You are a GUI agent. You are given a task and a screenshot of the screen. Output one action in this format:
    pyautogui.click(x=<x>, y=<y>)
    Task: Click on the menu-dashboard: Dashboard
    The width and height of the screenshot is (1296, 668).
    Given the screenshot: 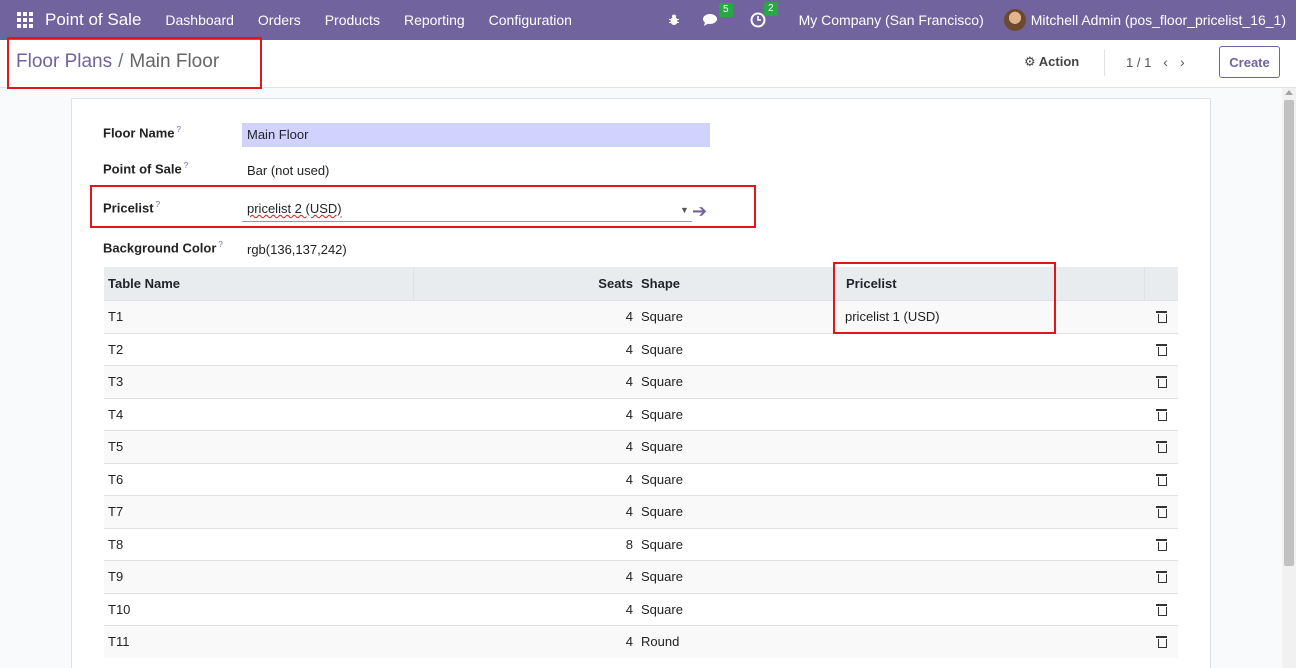 What is the action you would take?
    pyautogui.click(x=199, y=20)
    